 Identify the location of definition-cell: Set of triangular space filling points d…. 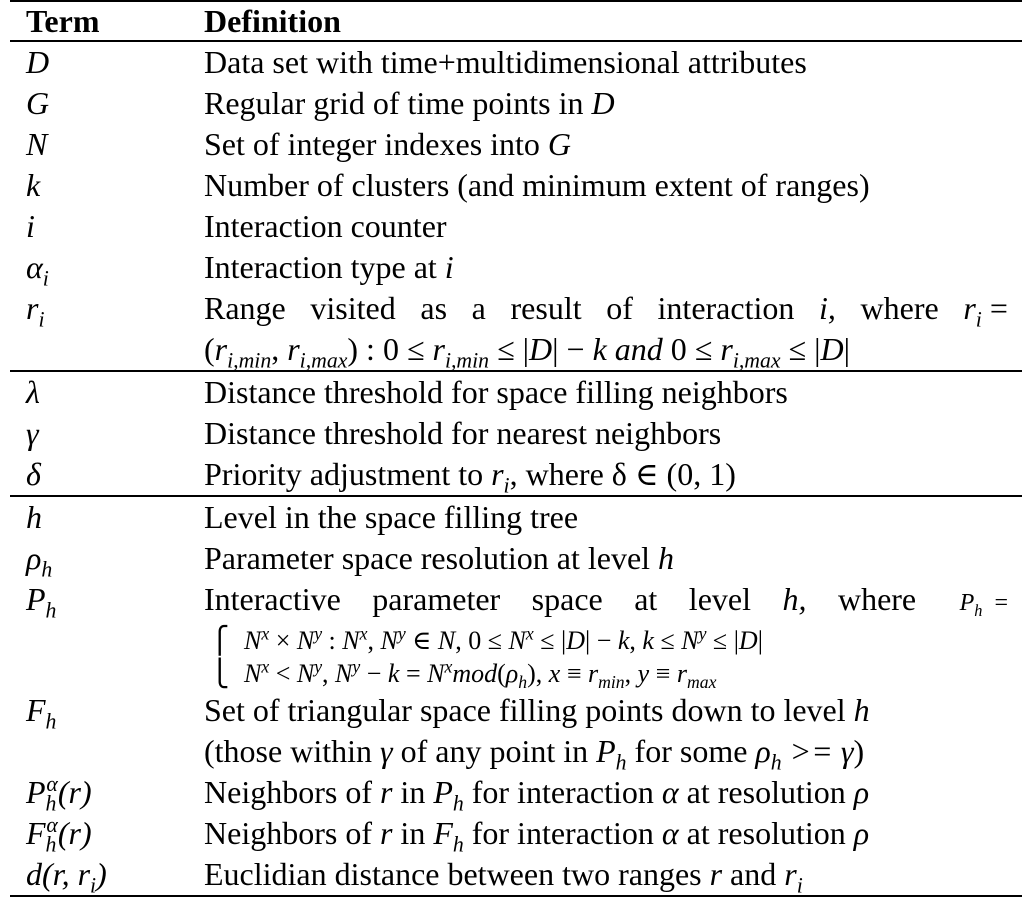
(613, 732).